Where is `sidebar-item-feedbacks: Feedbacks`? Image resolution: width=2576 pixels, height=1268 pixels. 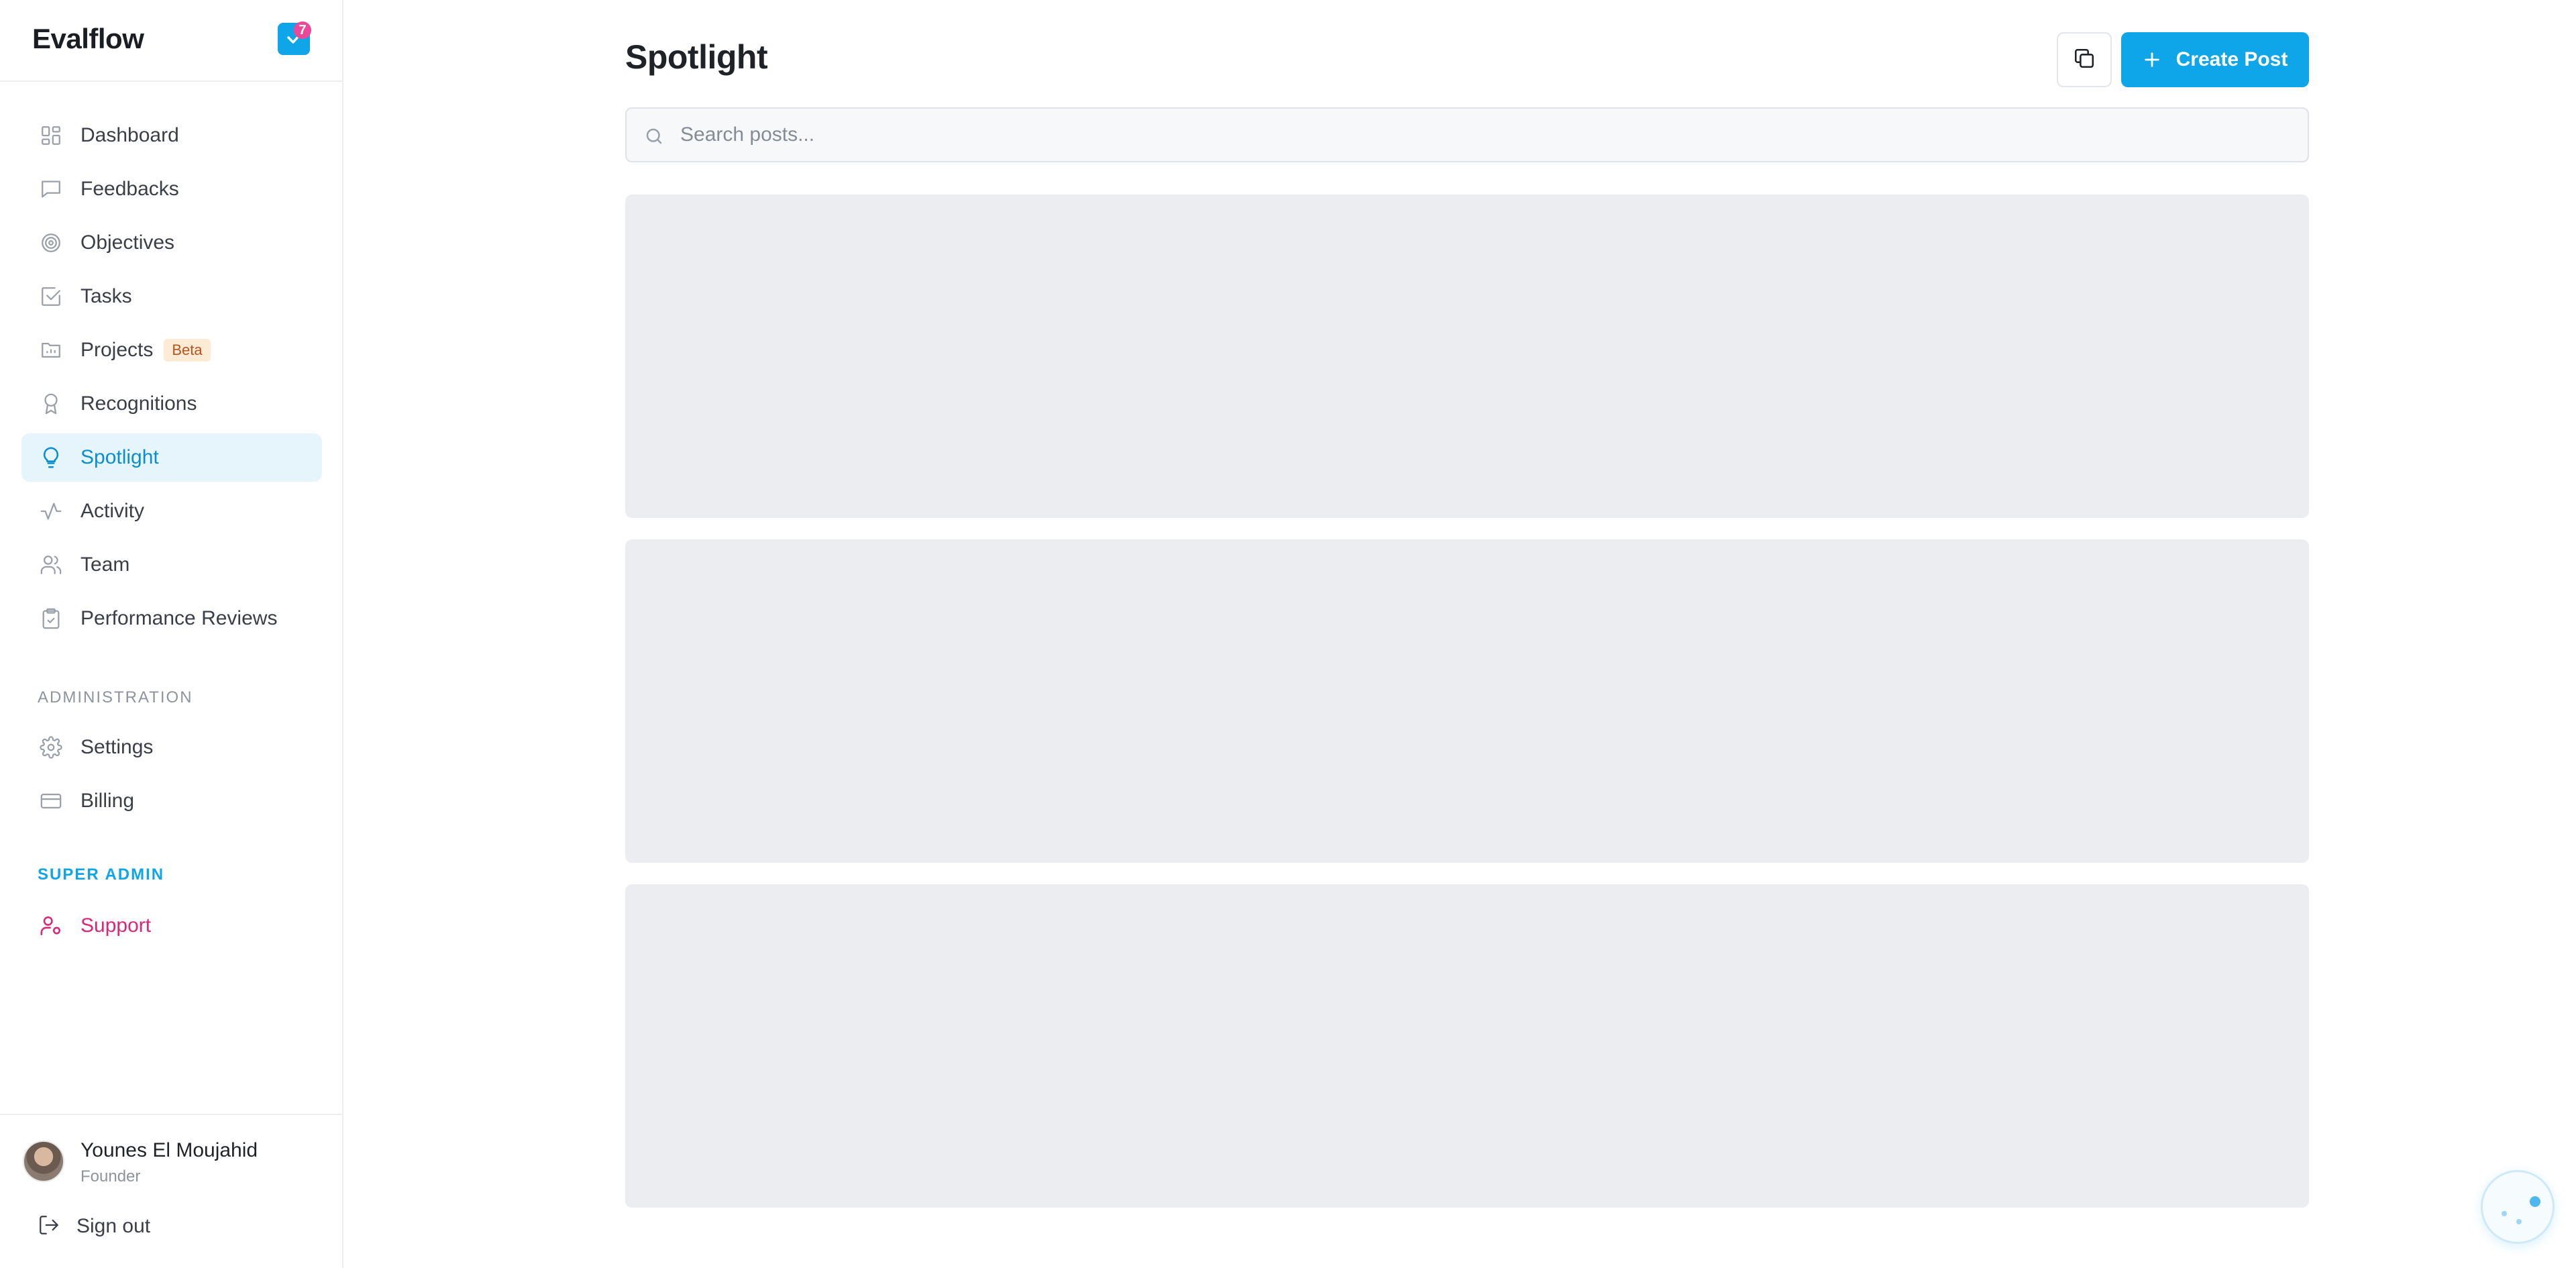 sidebar-item-feedbacks: Feedbacks is located at coordinates (171, 189).